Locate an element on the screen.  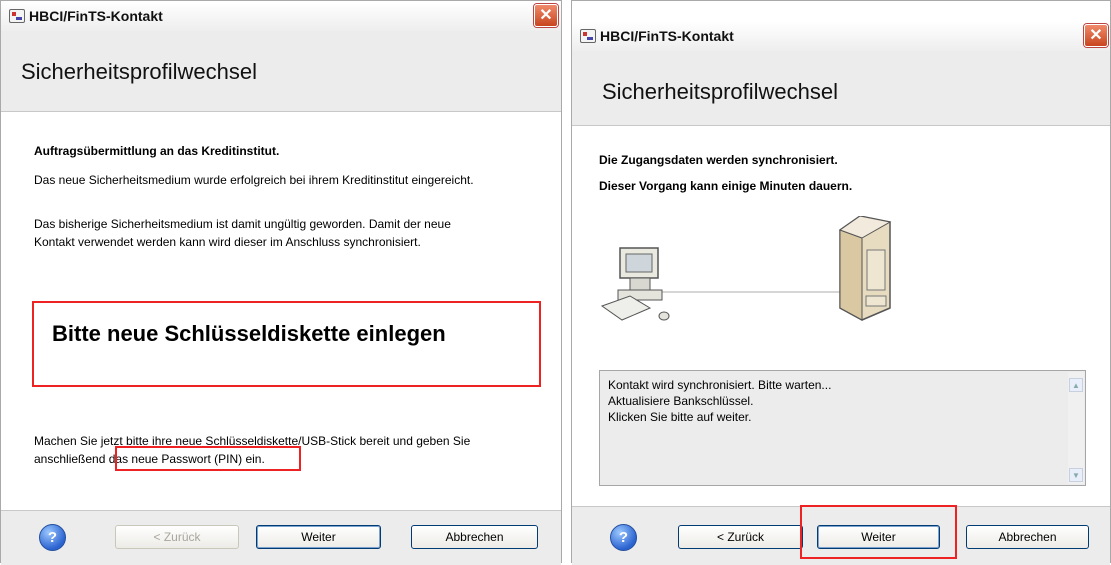
insert-disk-prompt: Bitte neue Schlüsseldiskette einlegen is located at coordinates (249, 333).